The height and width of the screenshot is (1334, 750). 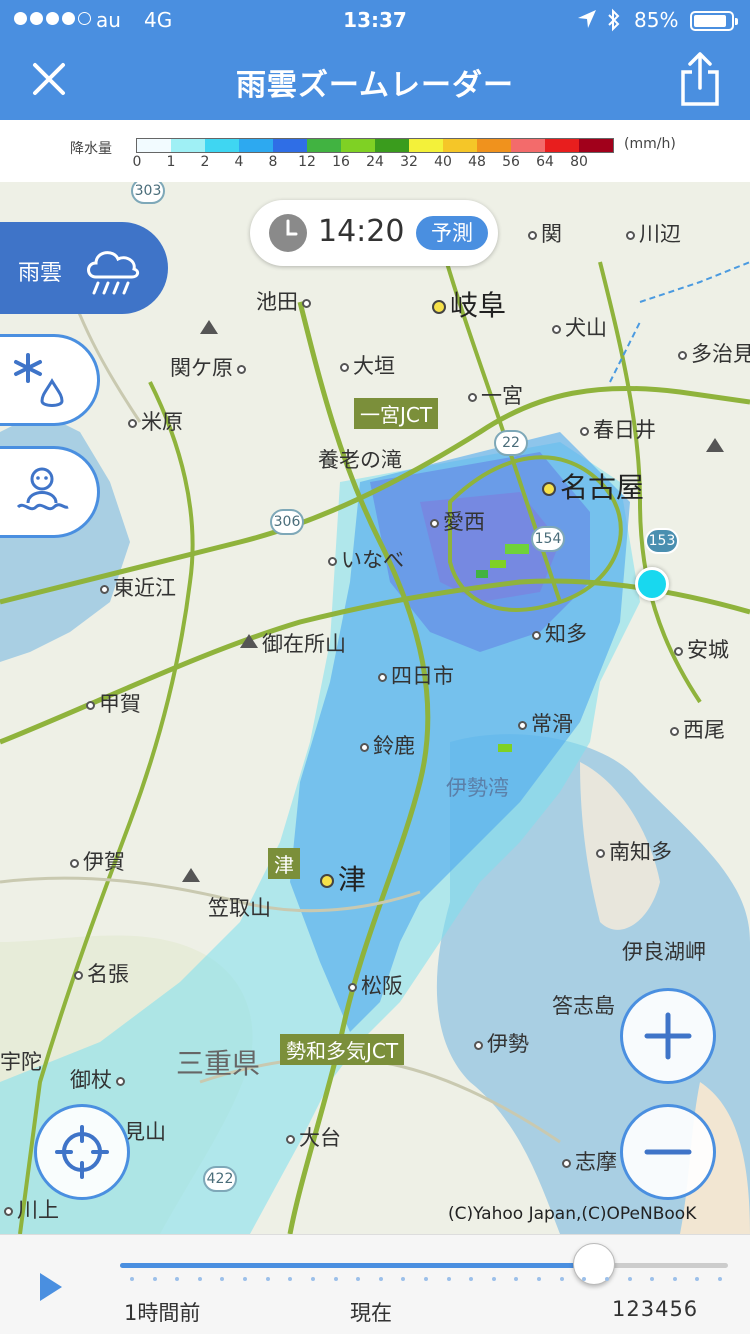 What do you see at coordinates (342, 1049) in the screenshot?
I see `highway-junction-tag: 勢和多気JCT` at bounding box center [342, 1049].